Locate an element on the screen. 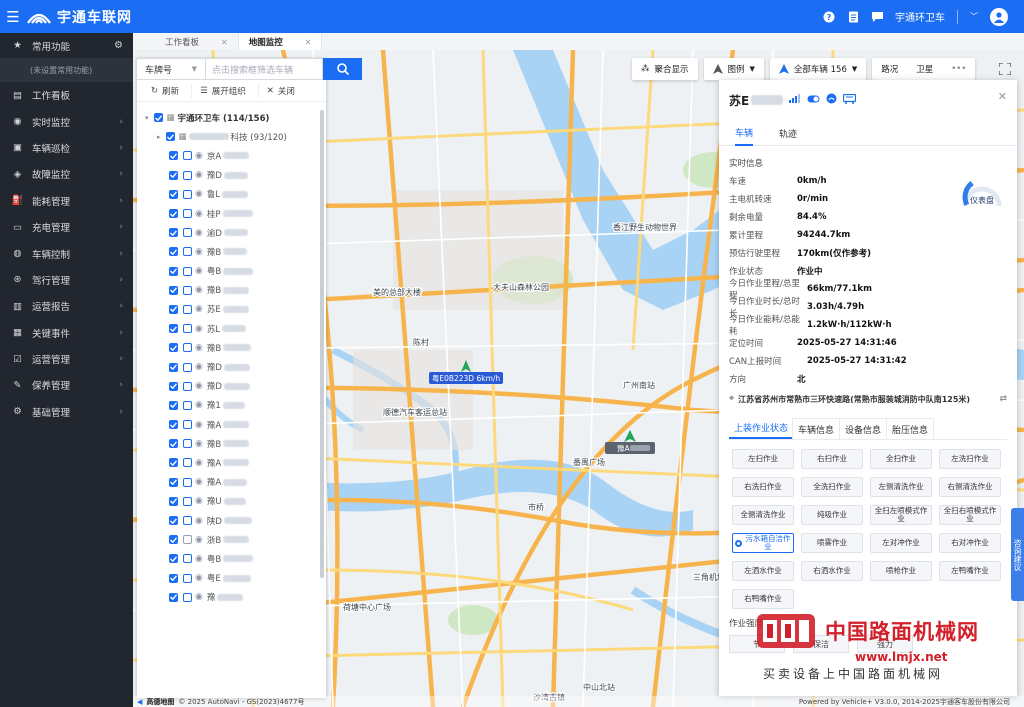  fullscreen-icon is located at coordinates (1005, 69).